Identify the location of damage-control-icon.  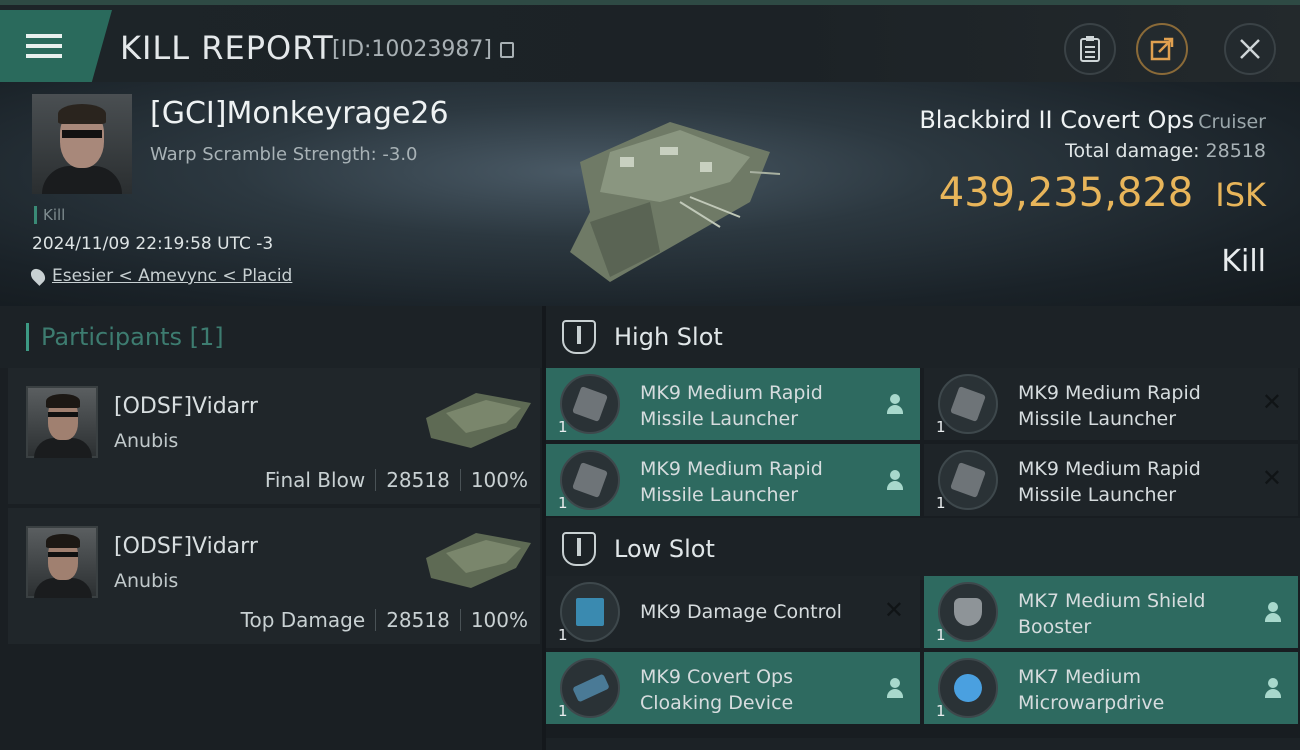
(590, 612).